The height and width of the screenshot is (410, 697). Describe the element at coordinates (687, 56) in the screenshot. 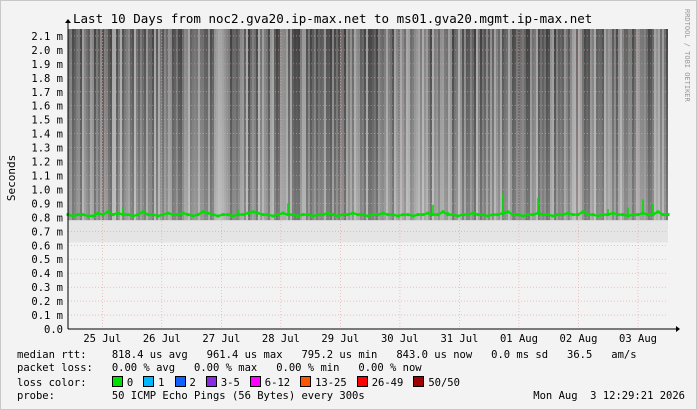

I see `rrdtool-watermark: RRDTOOL / TOBI OETIKER` at that location.